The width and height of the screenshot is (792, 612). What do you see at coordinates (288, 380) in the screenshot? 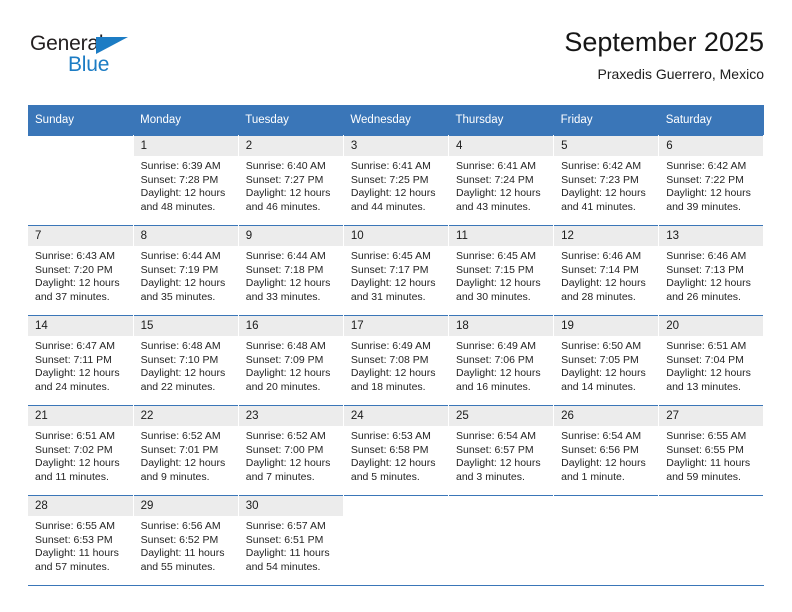
I see `daylight-text: Daylight: 12 hours and 20 minutes.` at bounding box center [288, 380].